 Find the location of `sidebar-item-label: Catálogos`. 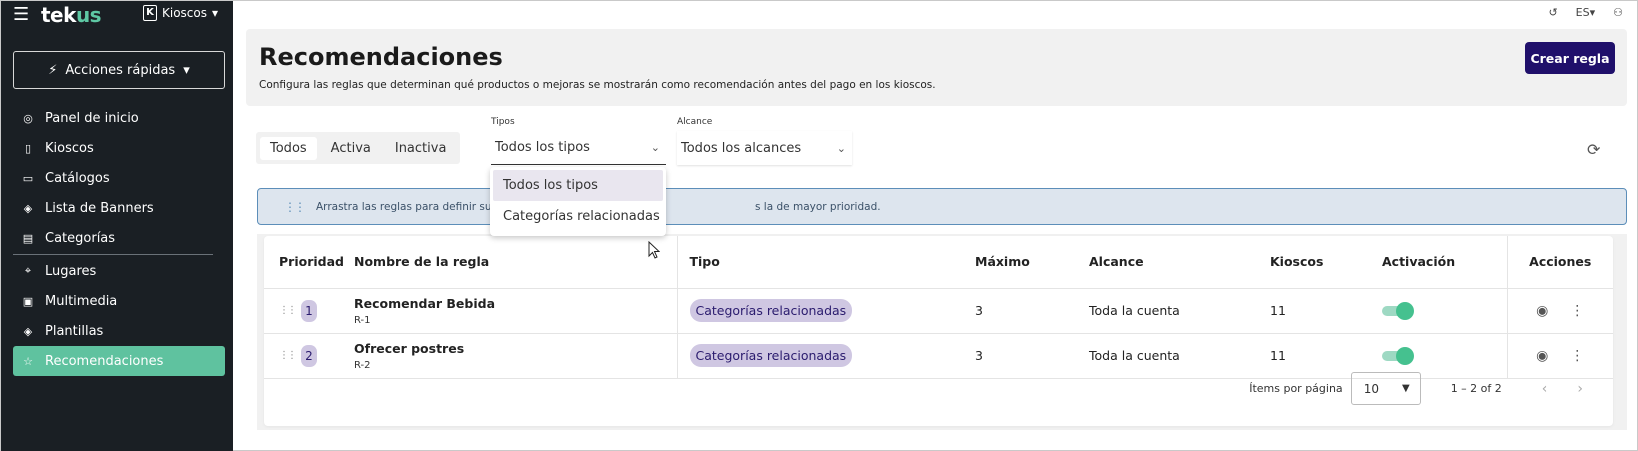

sidebar-item-label: Catálogos is located at coordinates (77, 178).